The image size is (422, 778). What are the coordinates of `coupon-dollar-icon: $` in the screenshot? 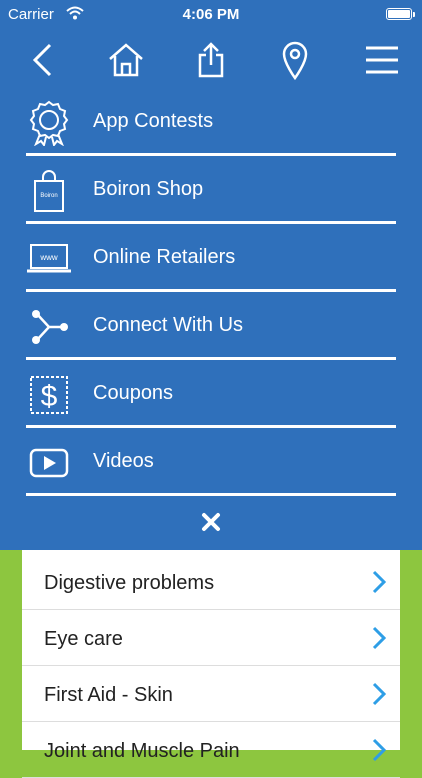 It's located at (49, 395).